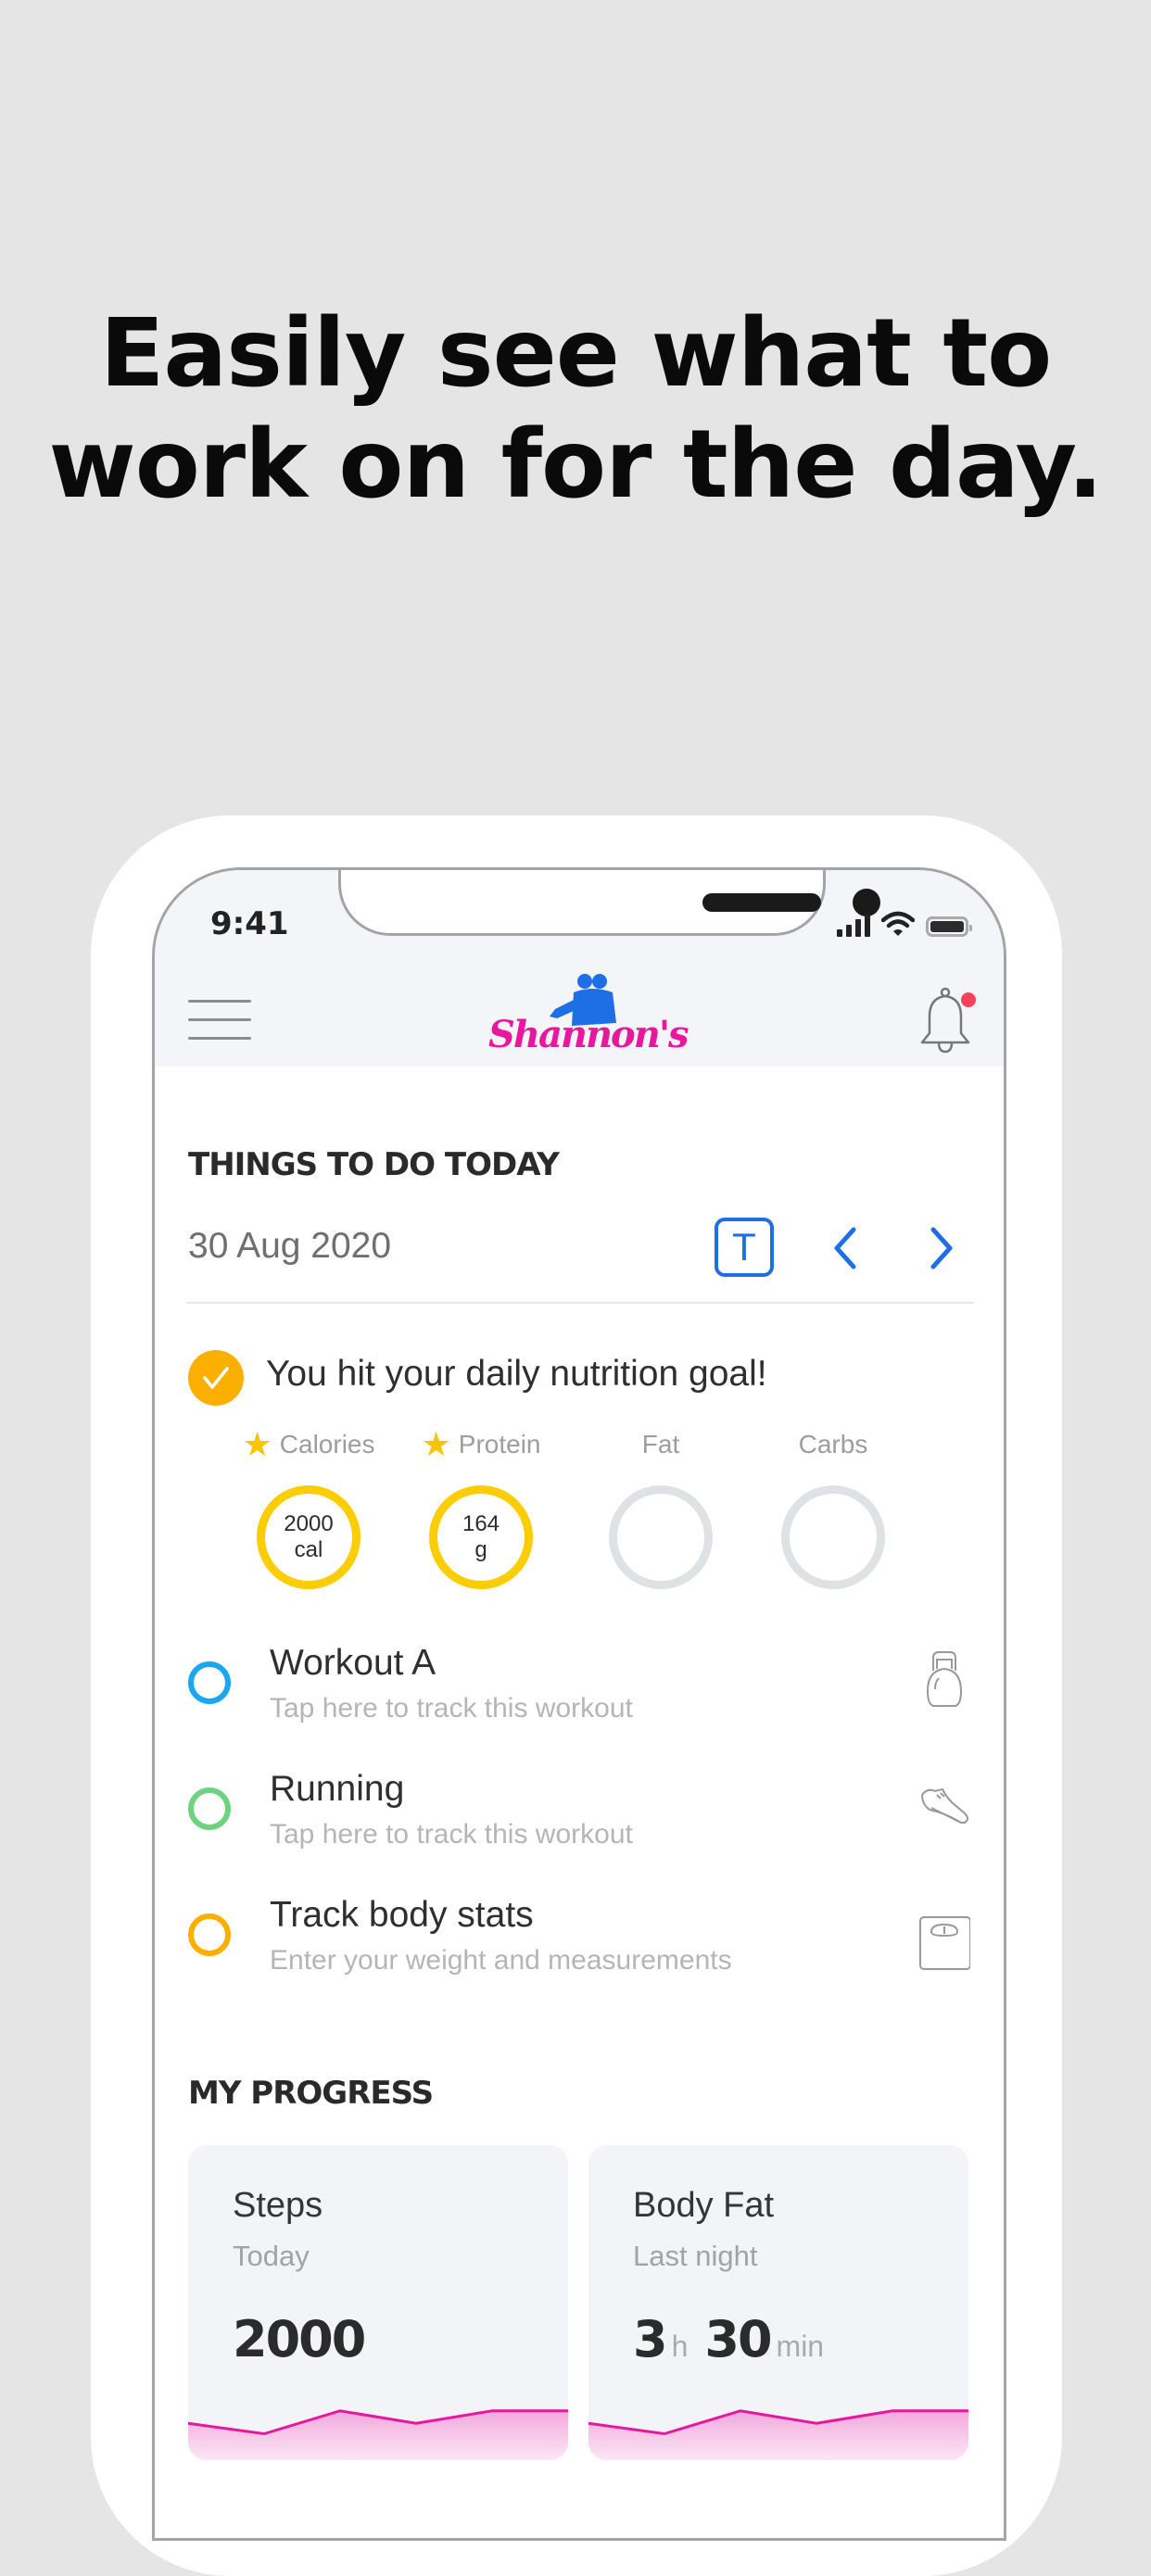 The height and width of the screenshot is (2576, 1151). What do you see at coordinates (271, 2256) in the screenshot?
I see `card-subtitle: Today` at bounding box center [271, 2256].